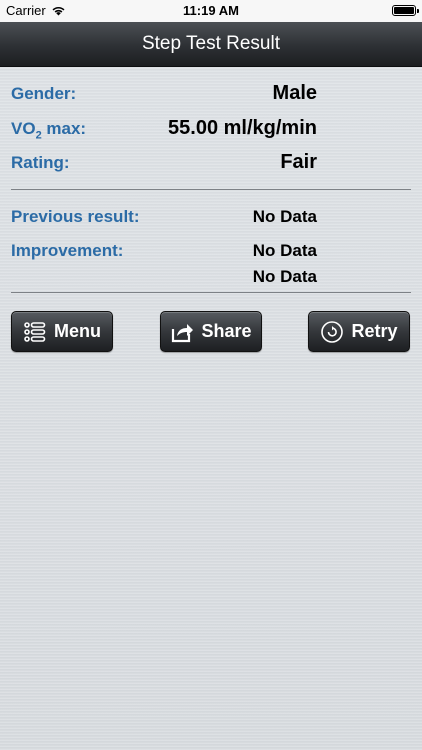 The width and height of the screenshot is (422, 750). Describe the element at coordinates (226, 331) in the screenshot. I see `share-button-label: Share` at that location.